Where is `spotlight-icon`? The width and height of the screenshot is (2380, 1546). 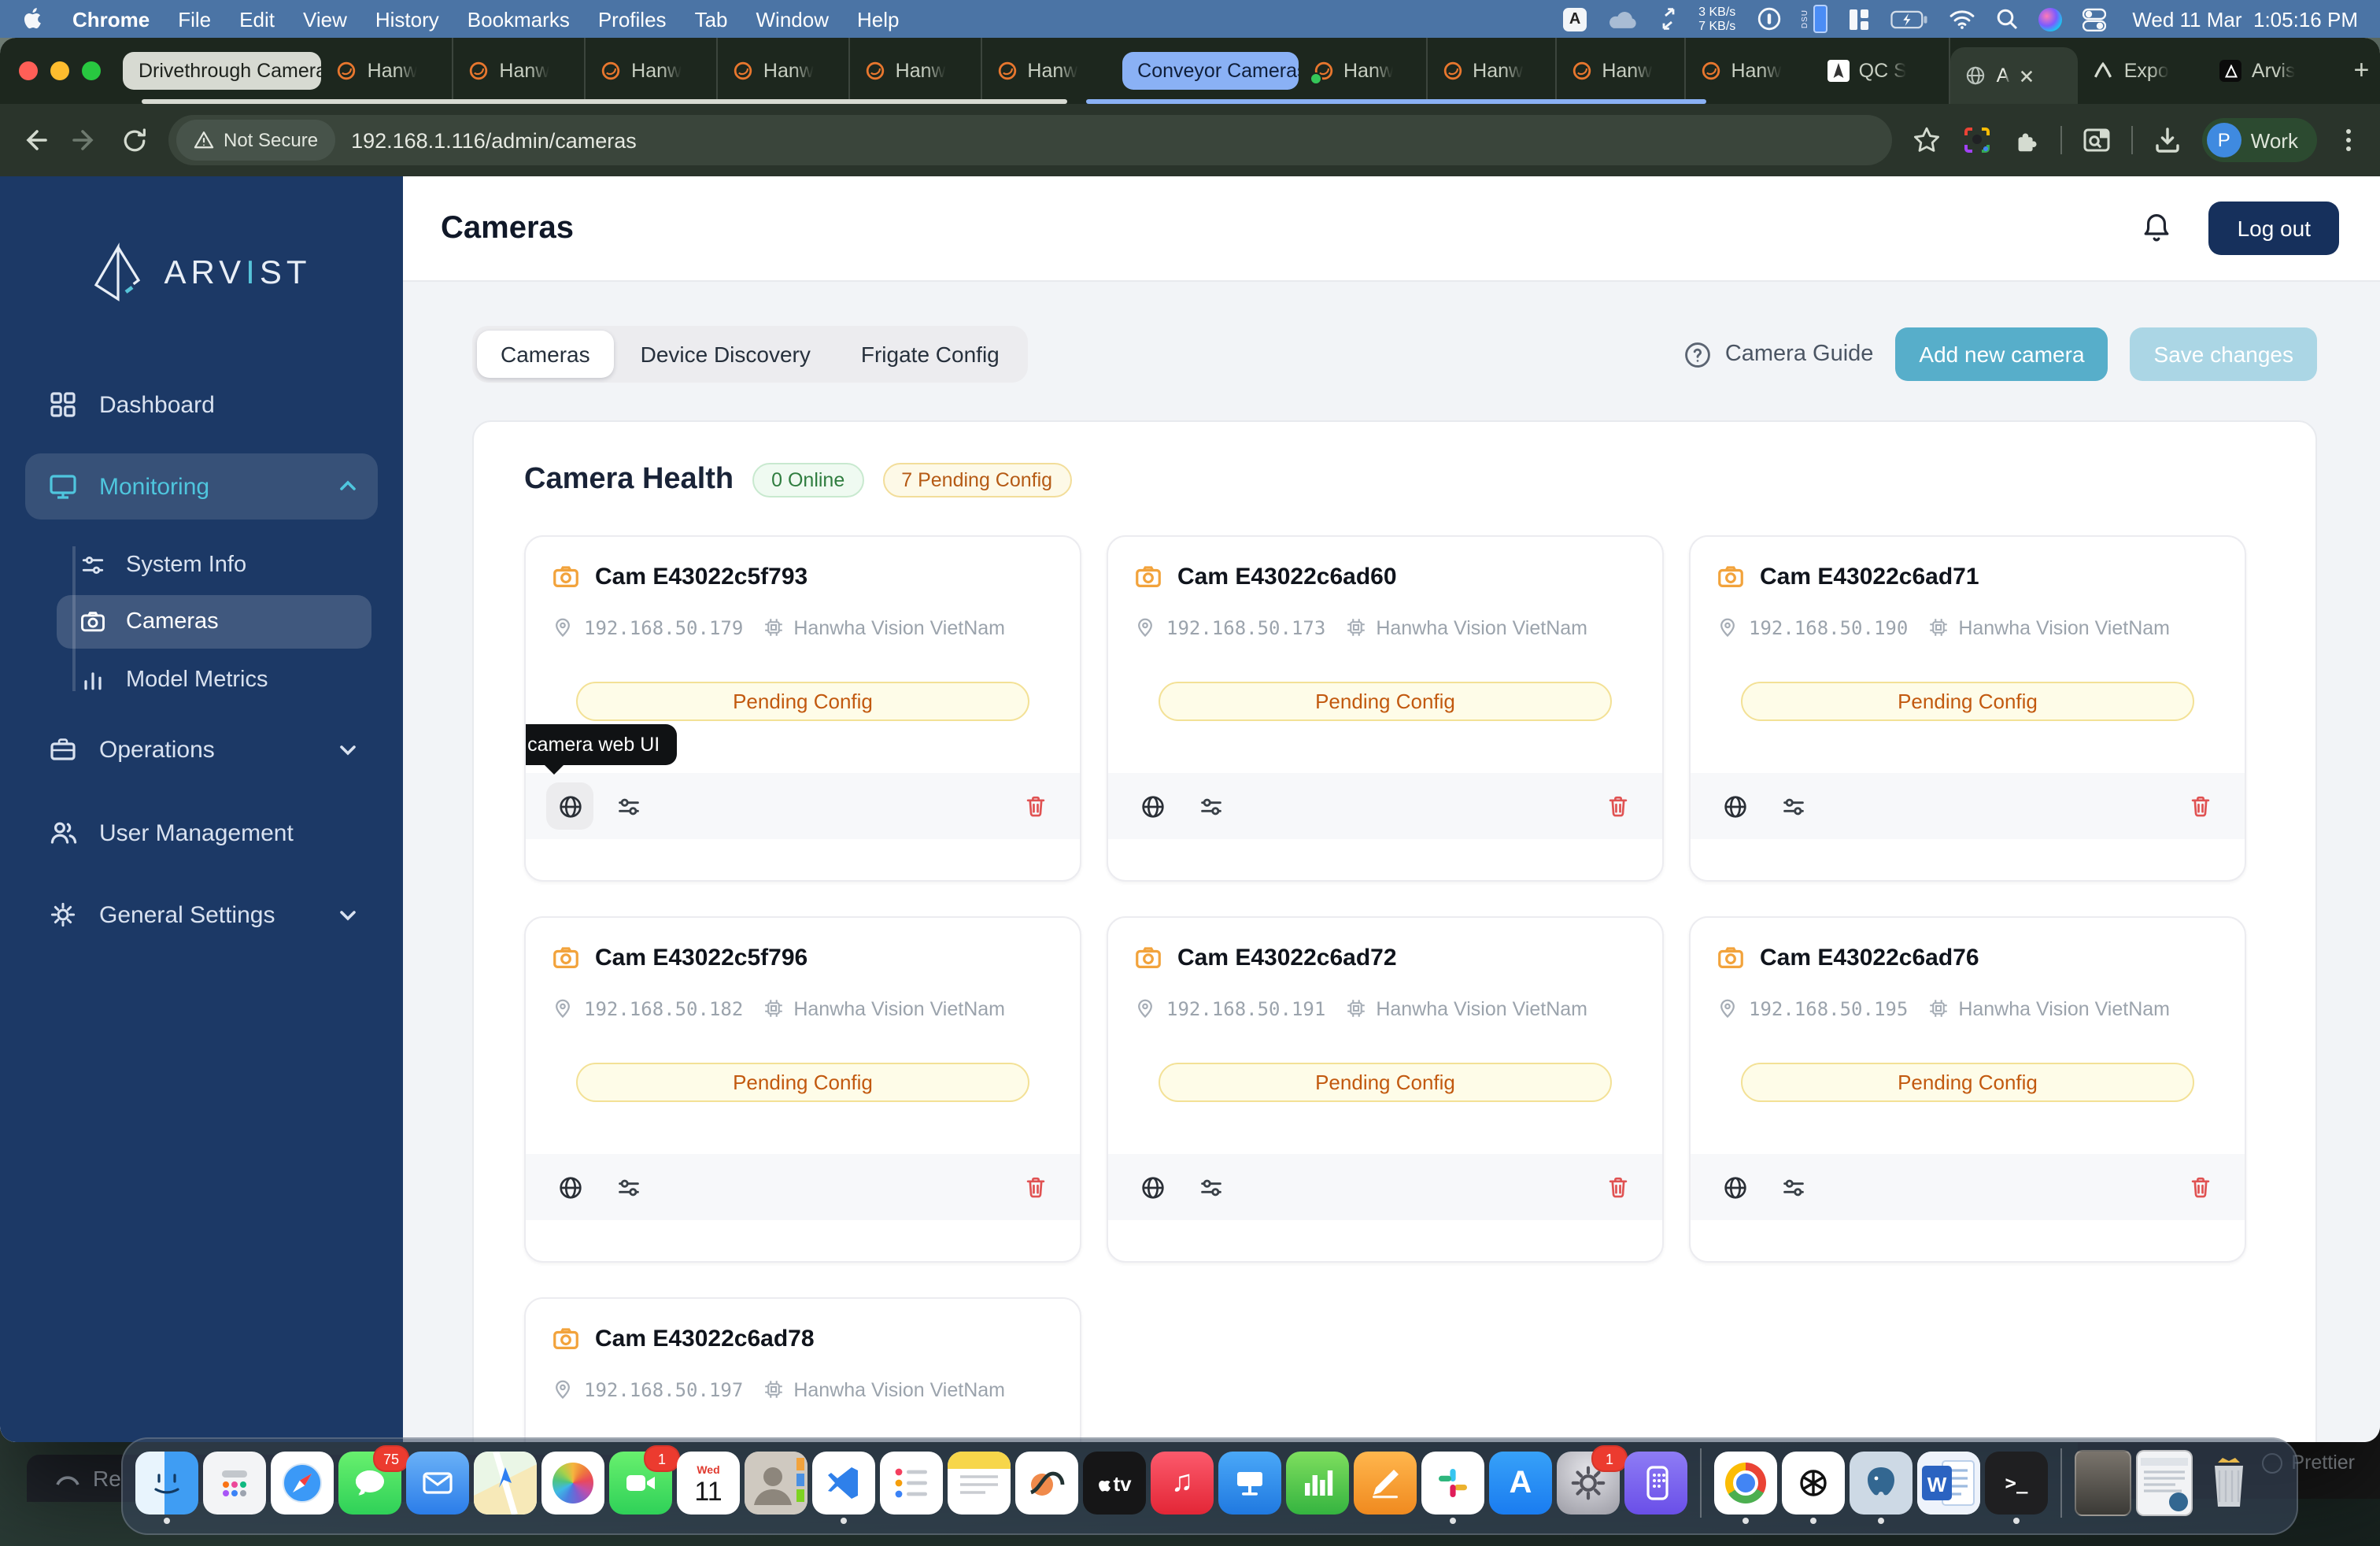 spotlight-icon is located at coordinates (2006, 19).